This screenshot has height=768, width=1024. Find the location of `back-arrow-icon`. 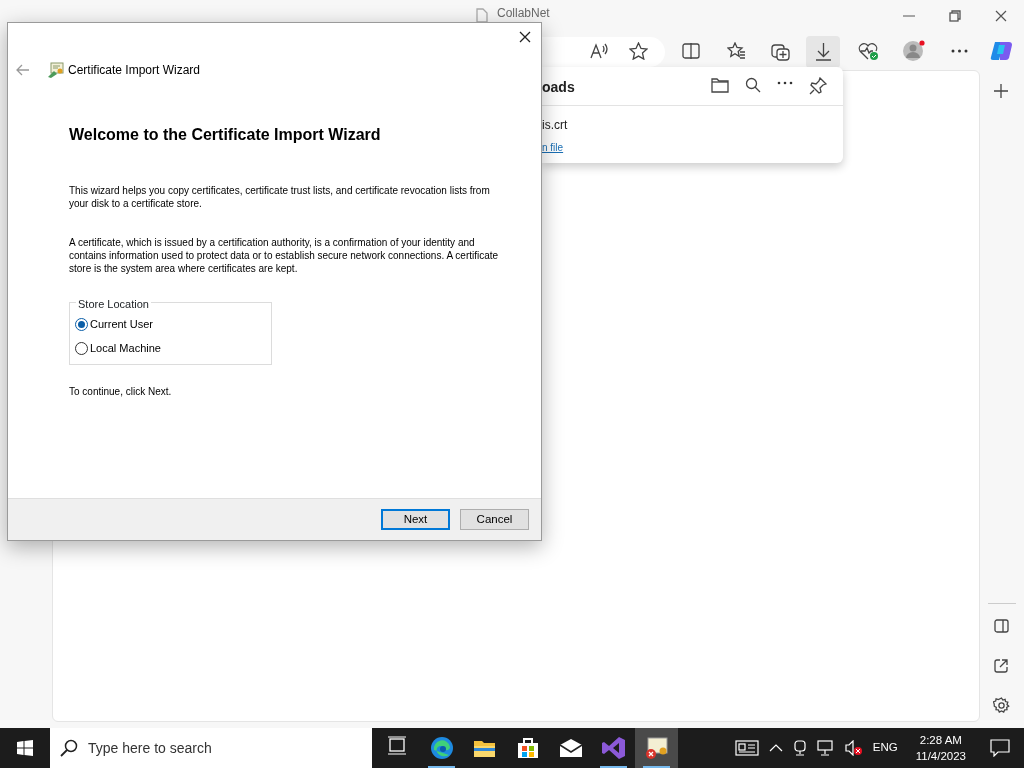

back-arrow-icon is located at coordinates (22, 70).